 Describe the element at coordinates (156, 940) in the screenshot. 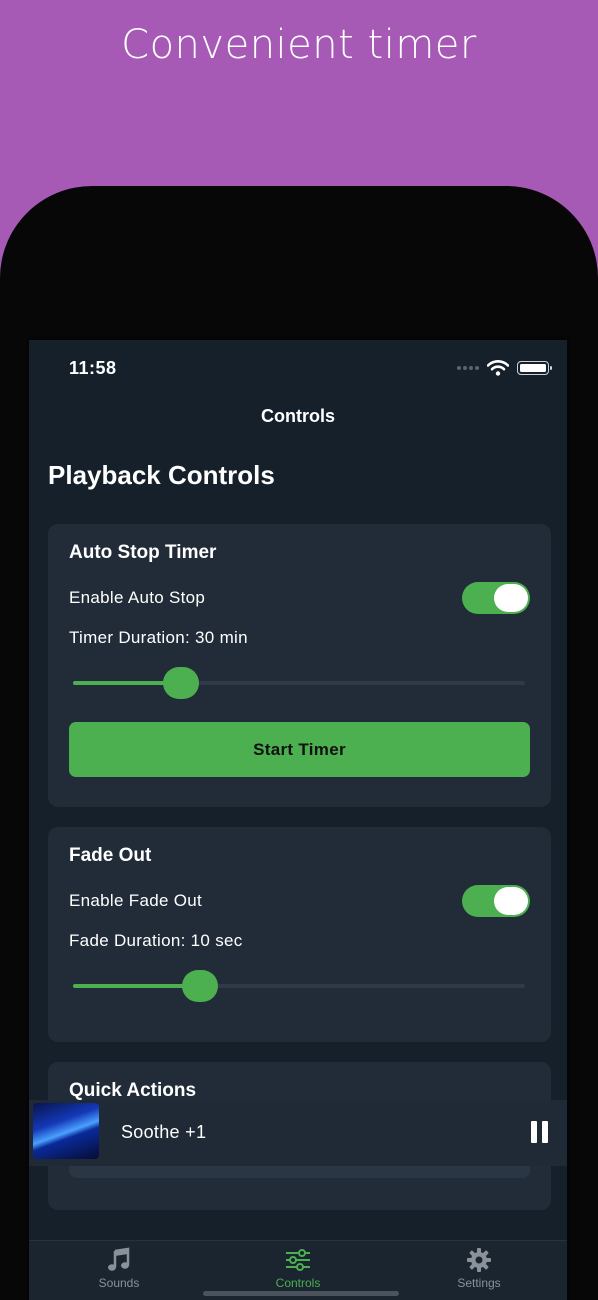

I see `fade-duration-label: Fade Duration: 10 sec` at that location.